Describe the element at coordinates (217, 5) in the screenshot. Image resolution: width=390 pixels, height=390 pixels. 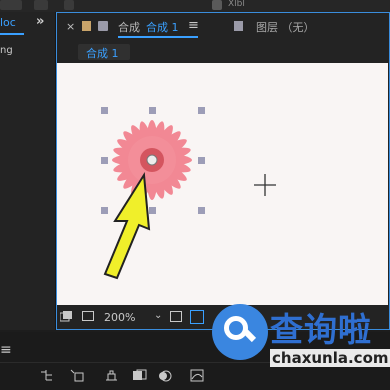
I see `checkbox` at that location.